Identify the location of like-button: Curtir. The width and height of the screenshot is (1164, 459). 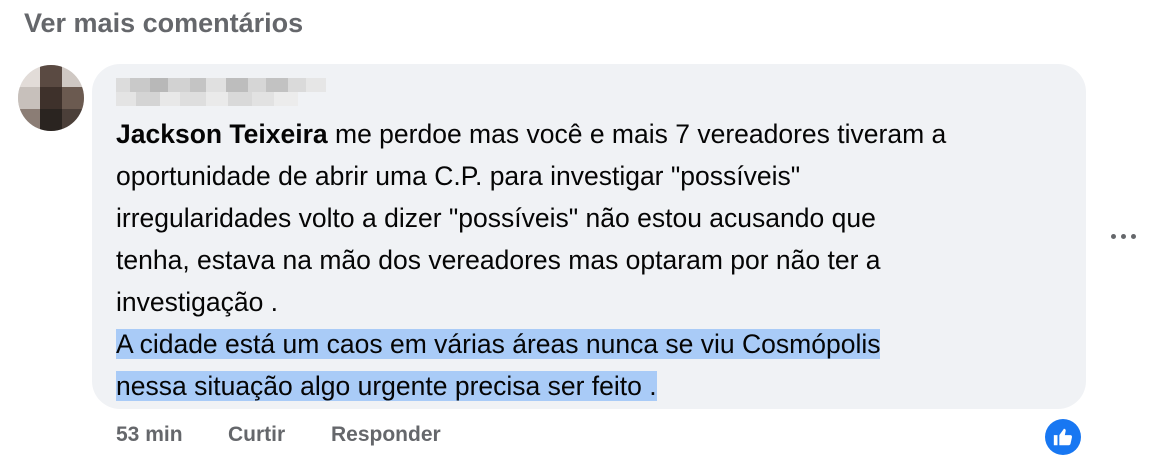
(256, 435).